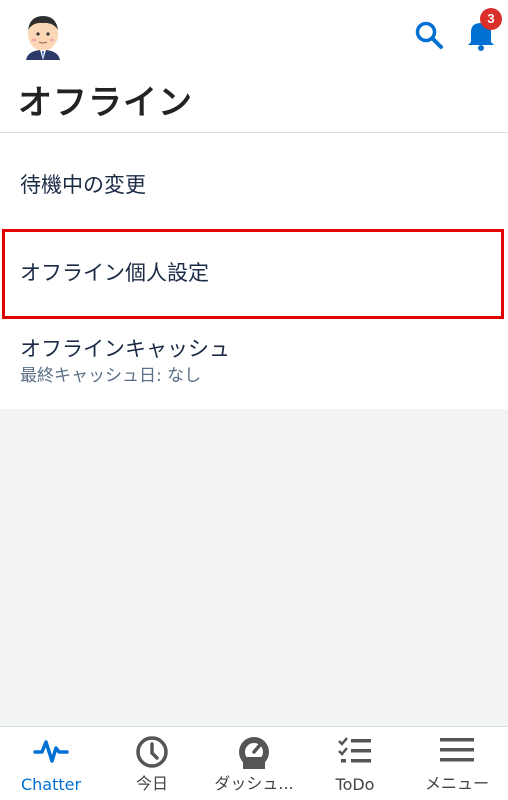 The height and width of the screenshot is (800, 508). Describe the element at coordinates (254, 753) in the screenshot. I see `dashboard-gauge-icon` at that location.